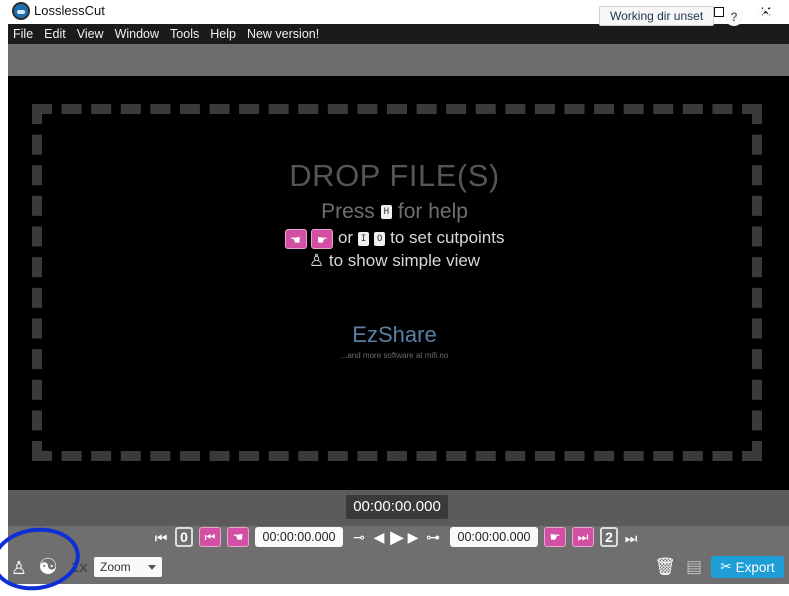 This screenshot has height=596, width=789. What do you see at coordinates (115, 567) in the screenshot?
I see `zoom-select-value: Zoom` at bounding box center [115, 567].